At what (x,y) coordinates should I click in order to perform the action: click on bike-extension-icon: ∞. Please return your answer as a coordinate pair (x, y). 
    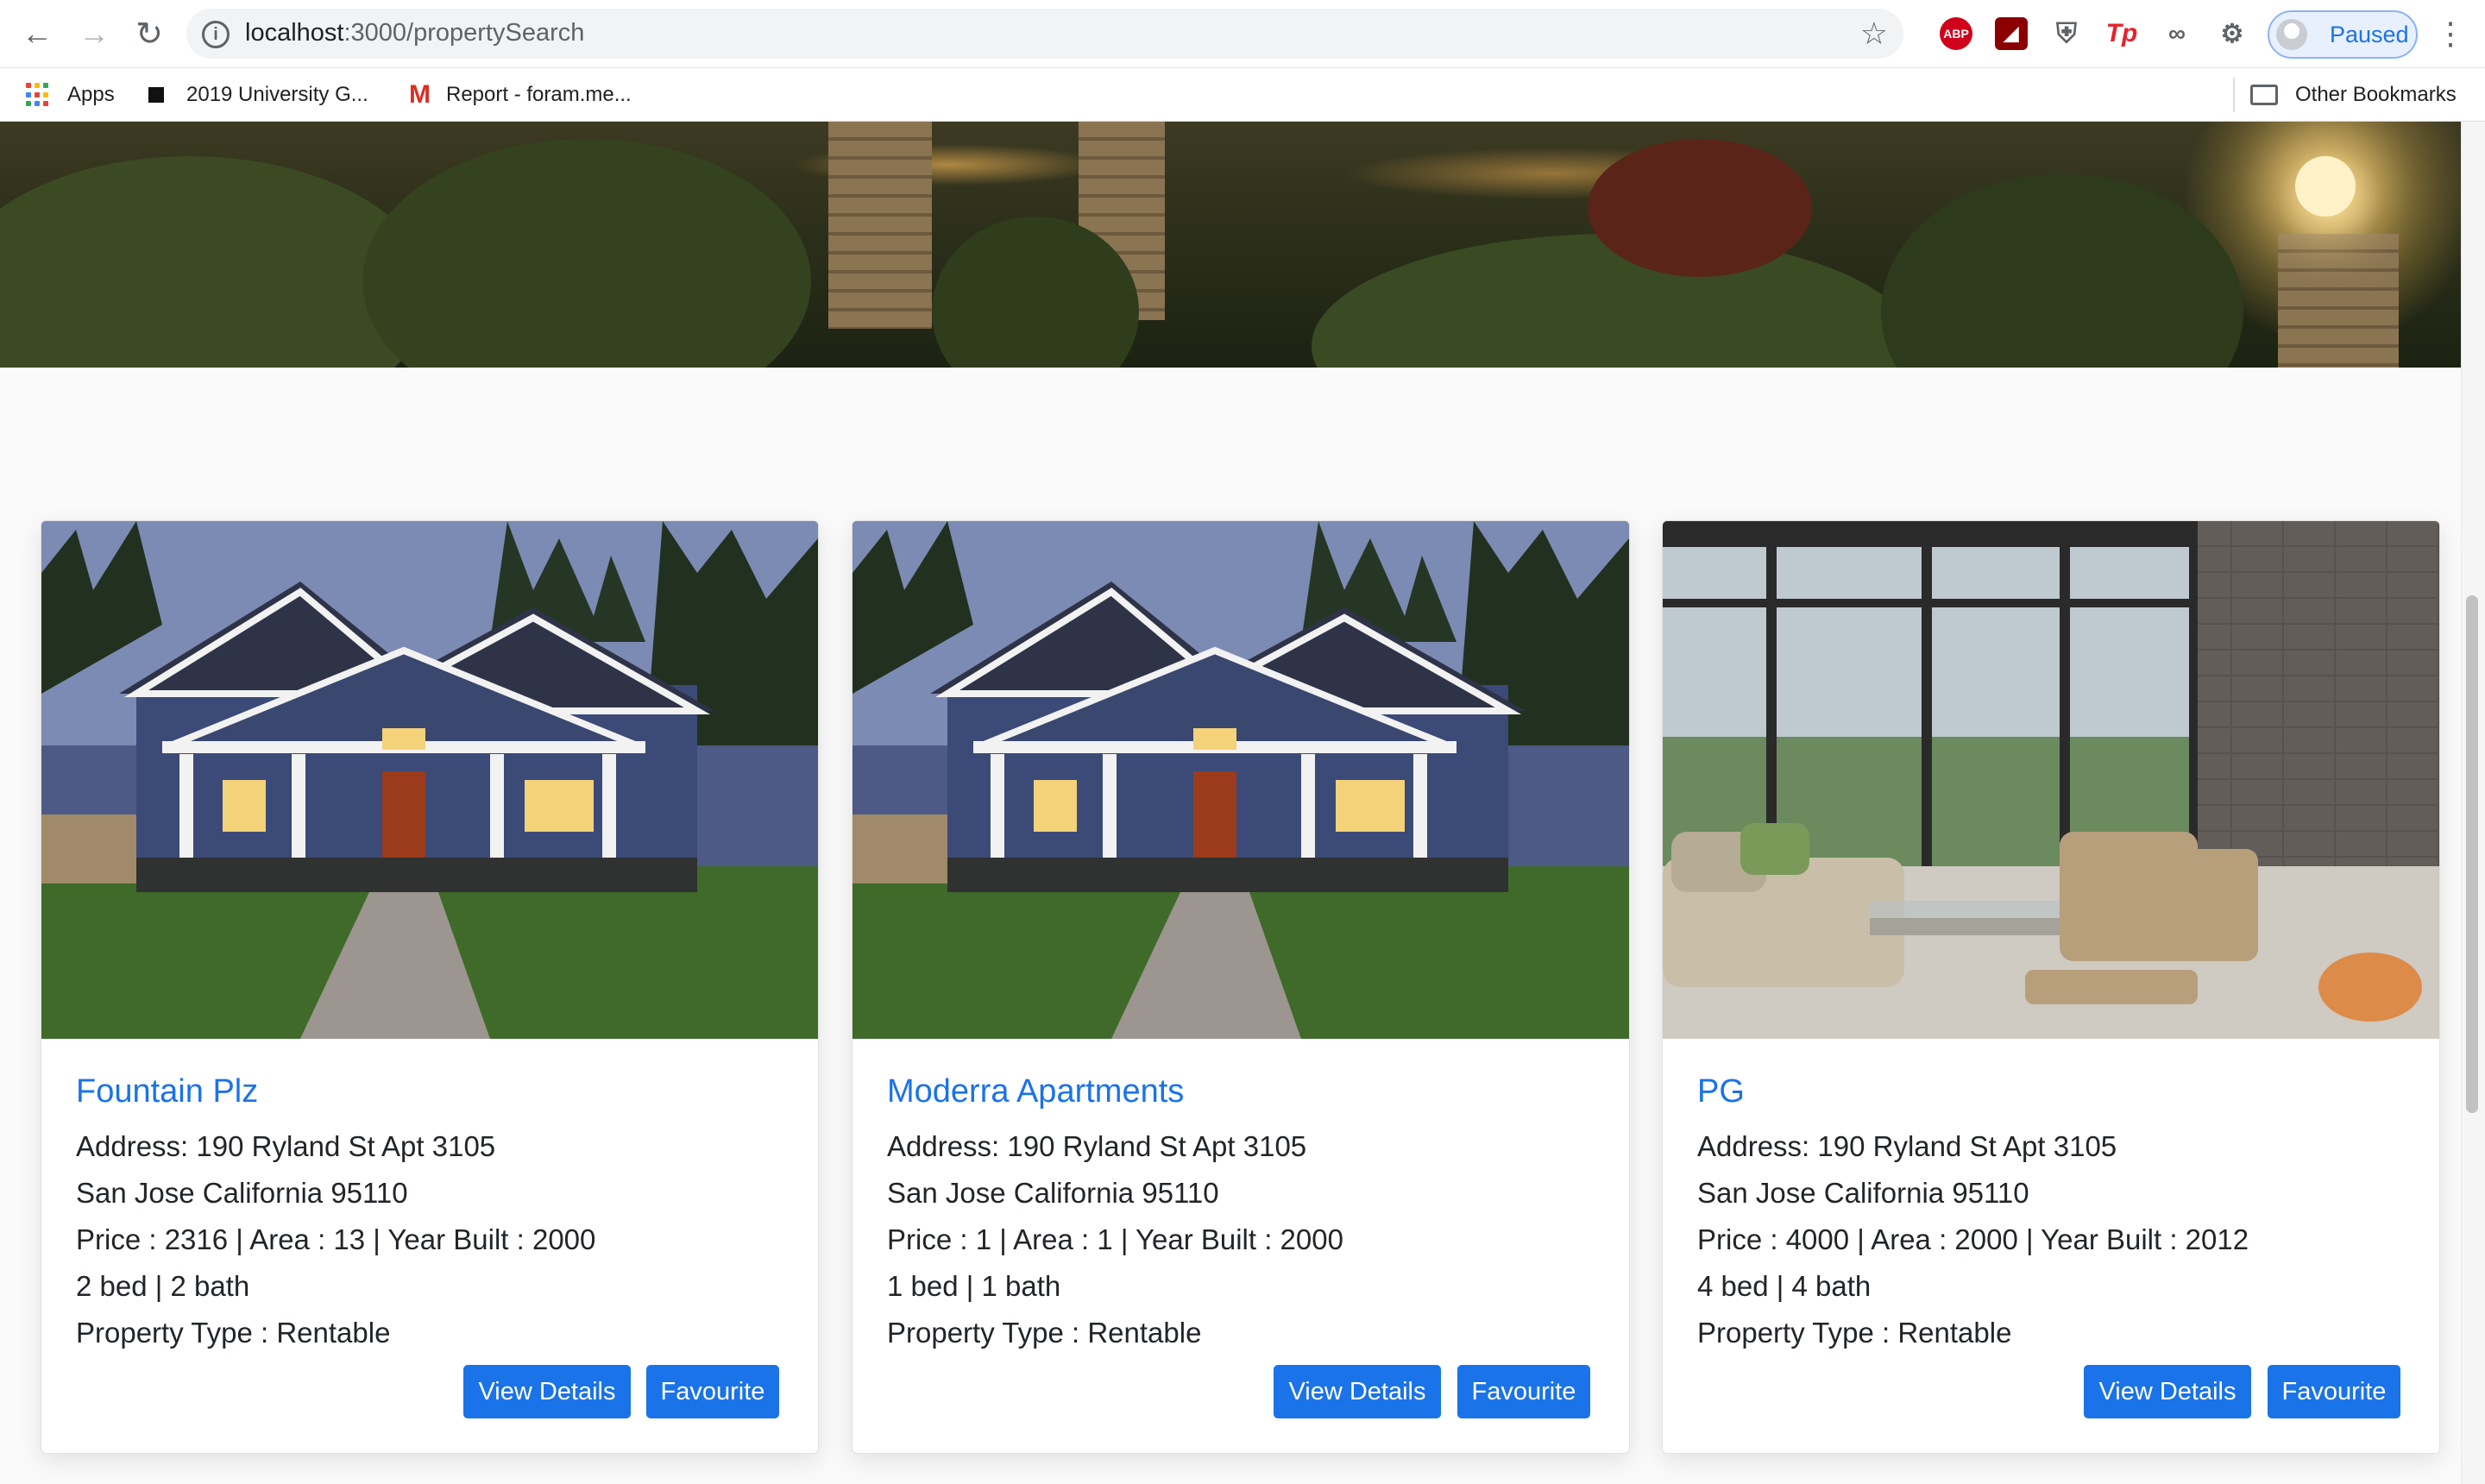
    Looking at the image, I should click on (2177, 33).